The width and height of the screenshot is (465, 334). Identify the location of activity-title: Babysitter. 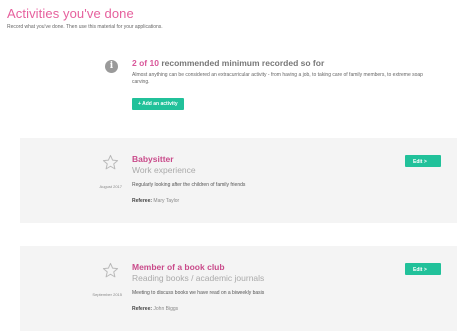
(153, 159).